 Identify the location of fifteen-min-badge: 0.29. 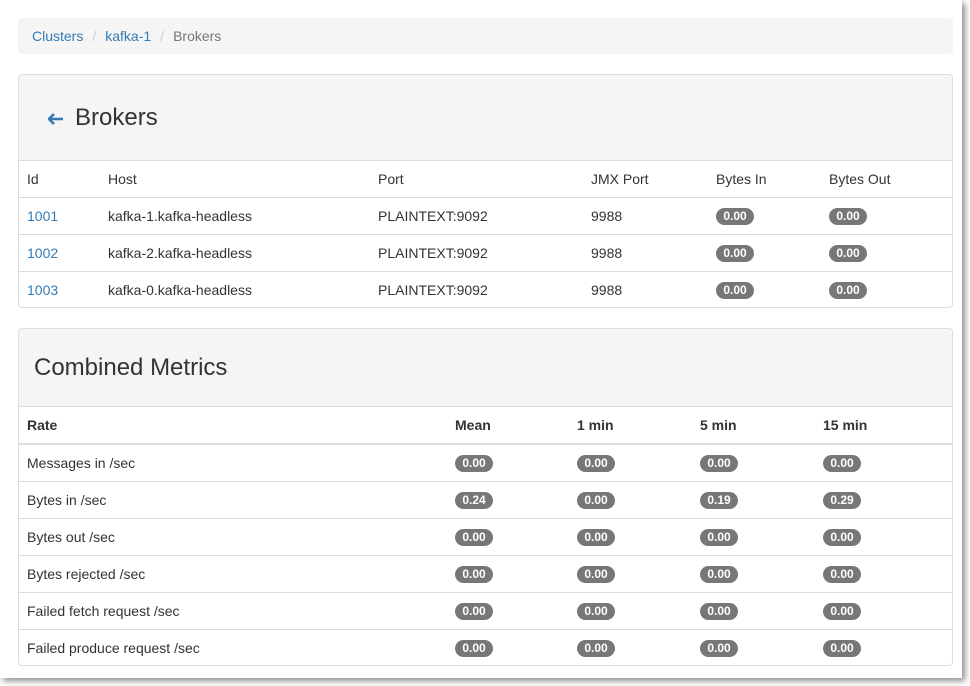
(842, 500).